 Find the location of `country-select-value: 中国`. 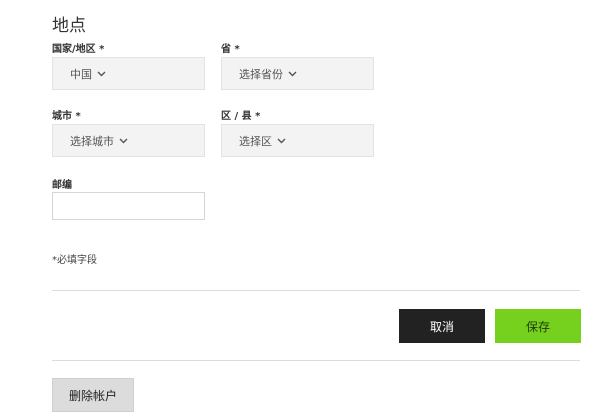

country-select-value: 中国 is located at coordinates (81, 74).